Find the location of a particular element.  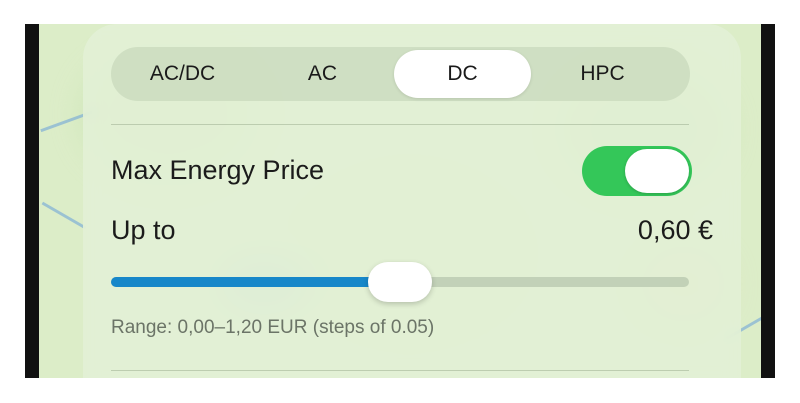

price-slider is located at coordinates (400, 282).